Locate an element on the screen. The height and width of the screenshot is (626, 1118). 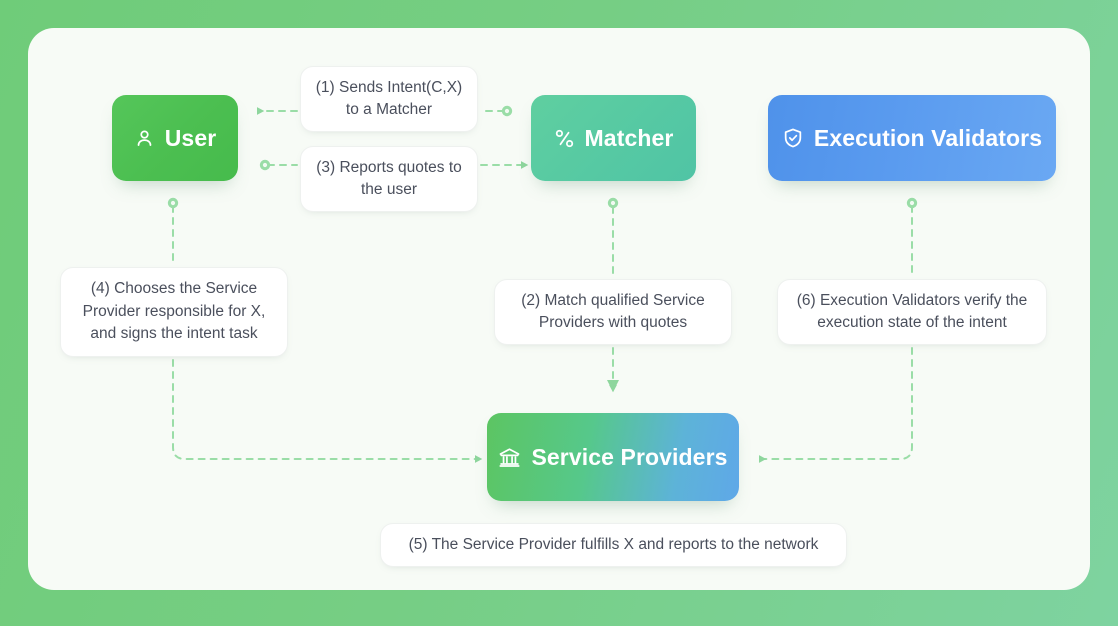
person-icon is located at coordinates (144, 138).